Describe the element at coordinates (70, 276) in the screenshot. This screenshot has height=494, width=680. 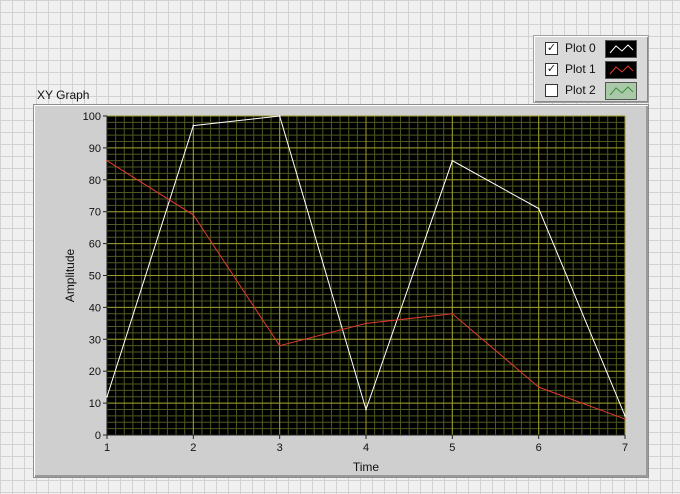
I see `y-axis-title: Amplitude` at that location.